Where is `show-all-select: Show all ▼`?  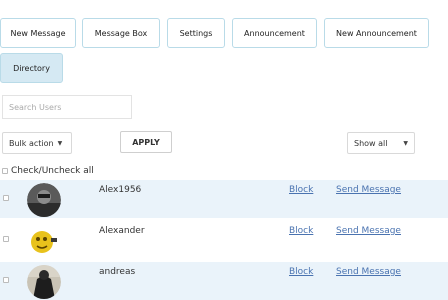
show-all-select: Show all ▼ is located at coordinates (381, 143).